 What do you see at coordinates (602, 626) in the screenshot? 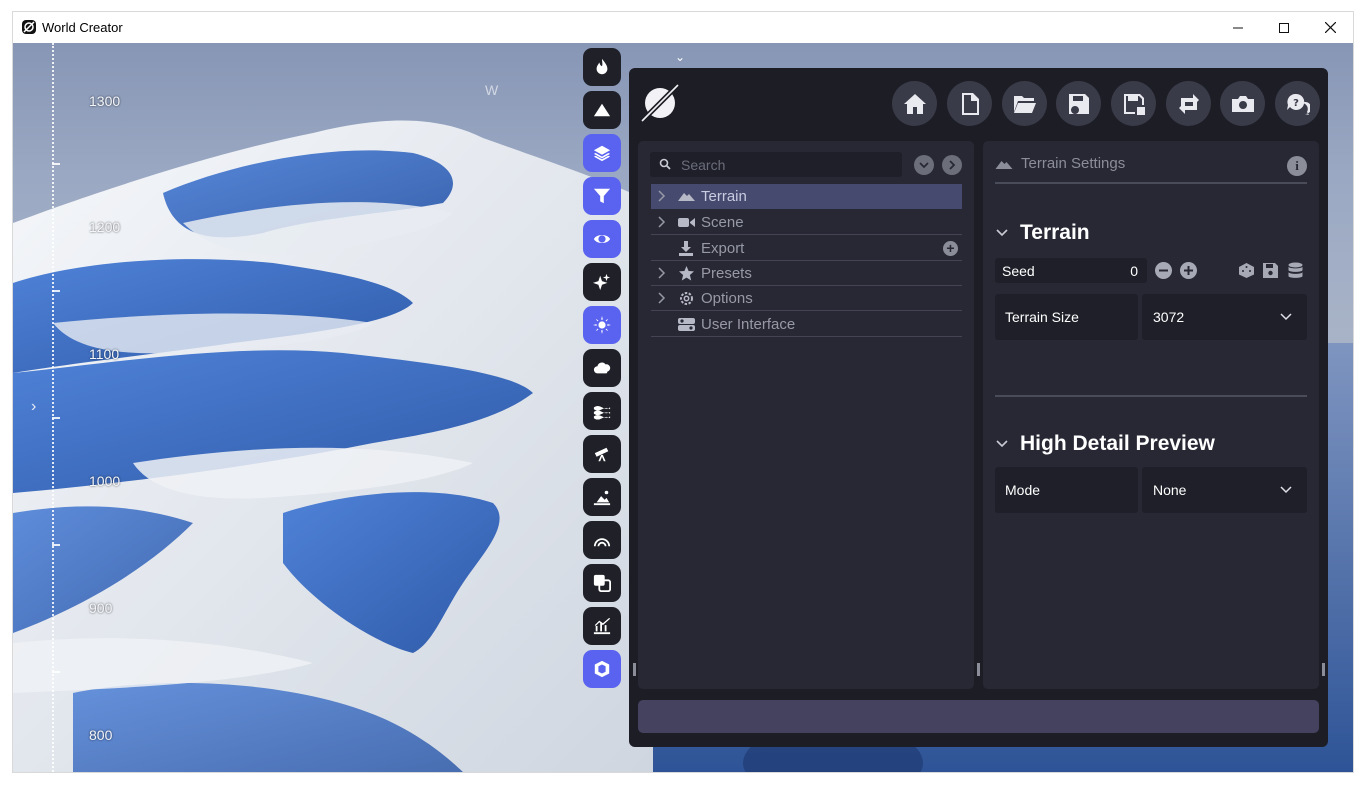
I see `chart-tool-button` at bounding box center [602, 626].